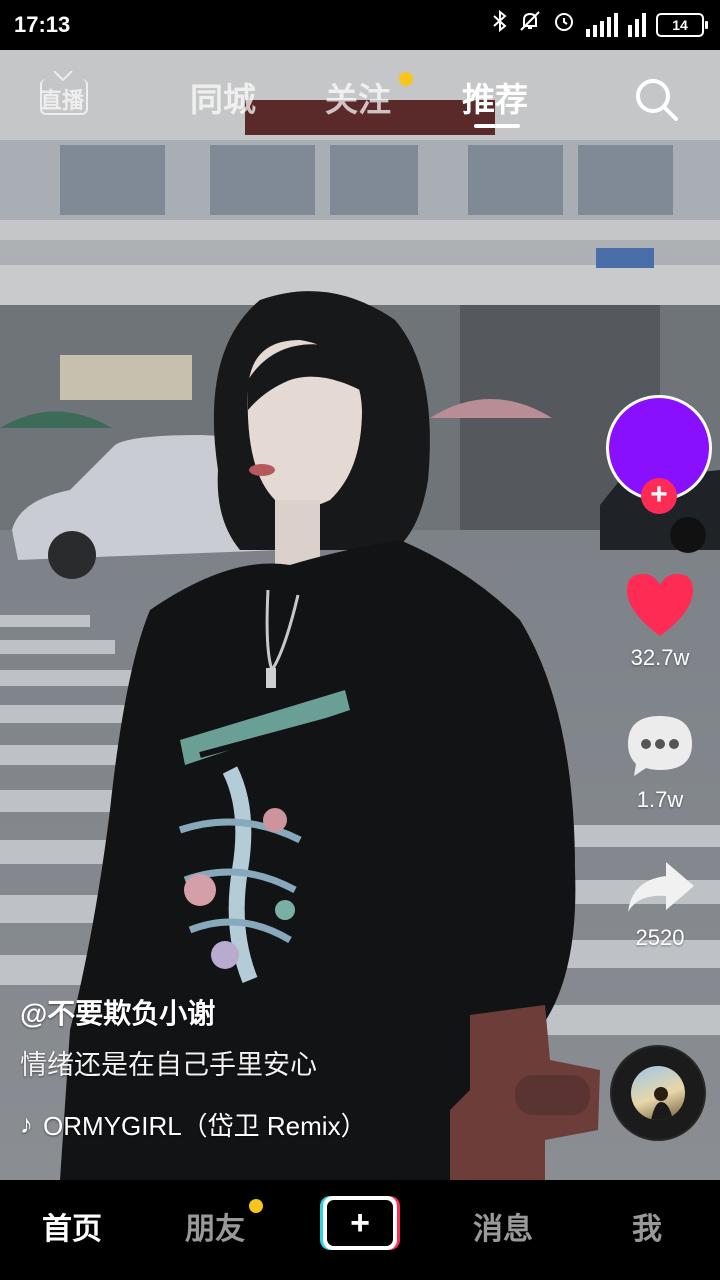 The height and width of the screenshot is (1280, 720). I want to click on nav-messages: 消息, so click(503, 1226).